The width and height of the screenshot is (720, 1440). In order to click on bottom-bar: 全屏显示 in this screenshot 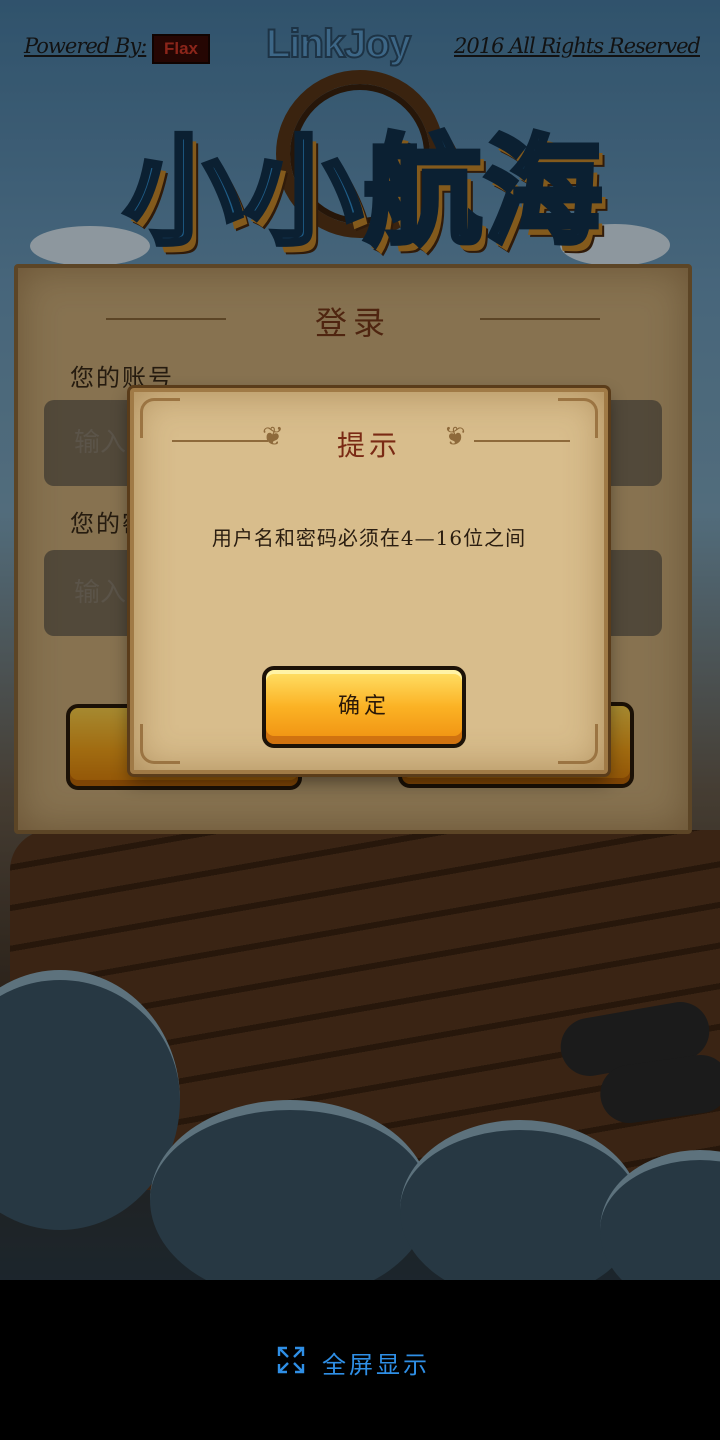, I will do `click(360, 1360)`.